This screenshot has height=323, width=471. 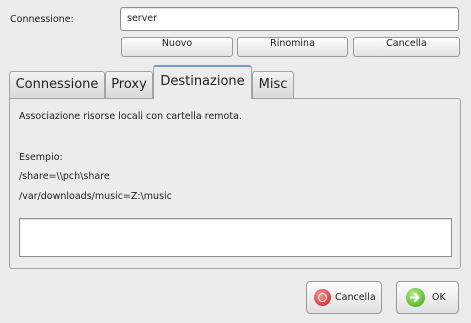 What do you see at coordinates (129, 84) in the screenshot?
I see `tab-proxy: Proxy` at bounding box center [129, 84].